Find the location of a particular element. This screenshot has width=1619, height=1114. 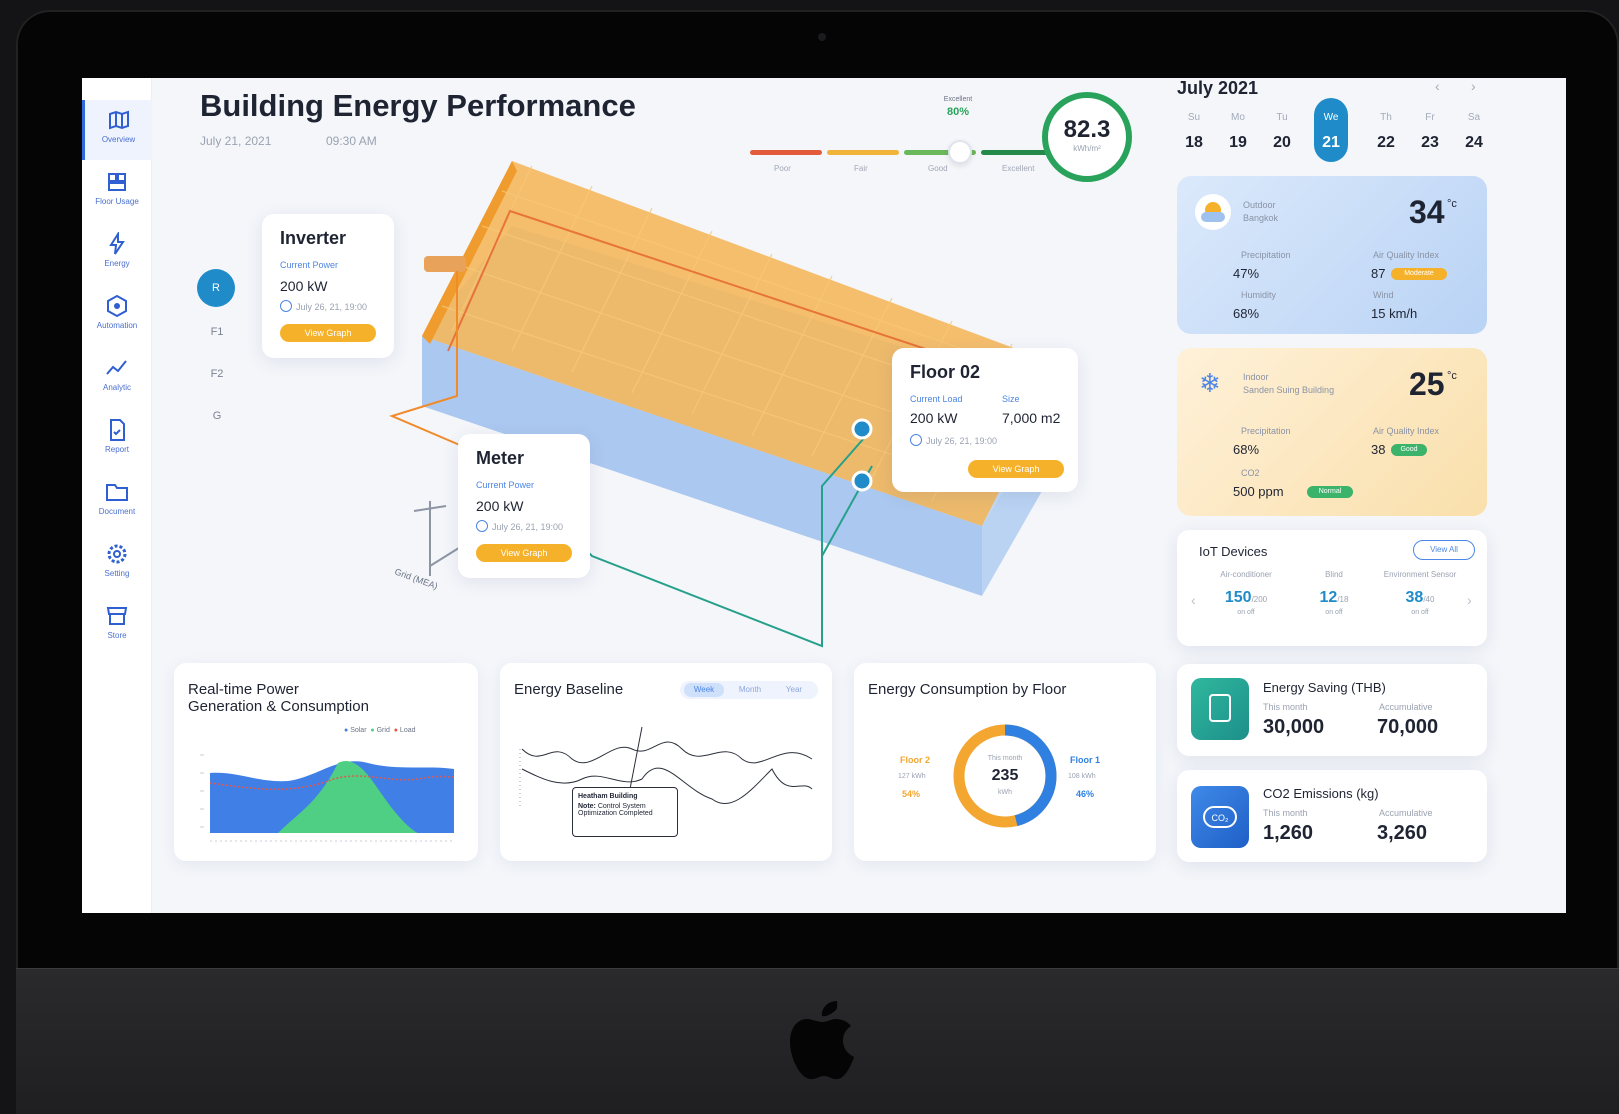

iot-prev-icon: ‹ is located at coordinates (1193, 600).